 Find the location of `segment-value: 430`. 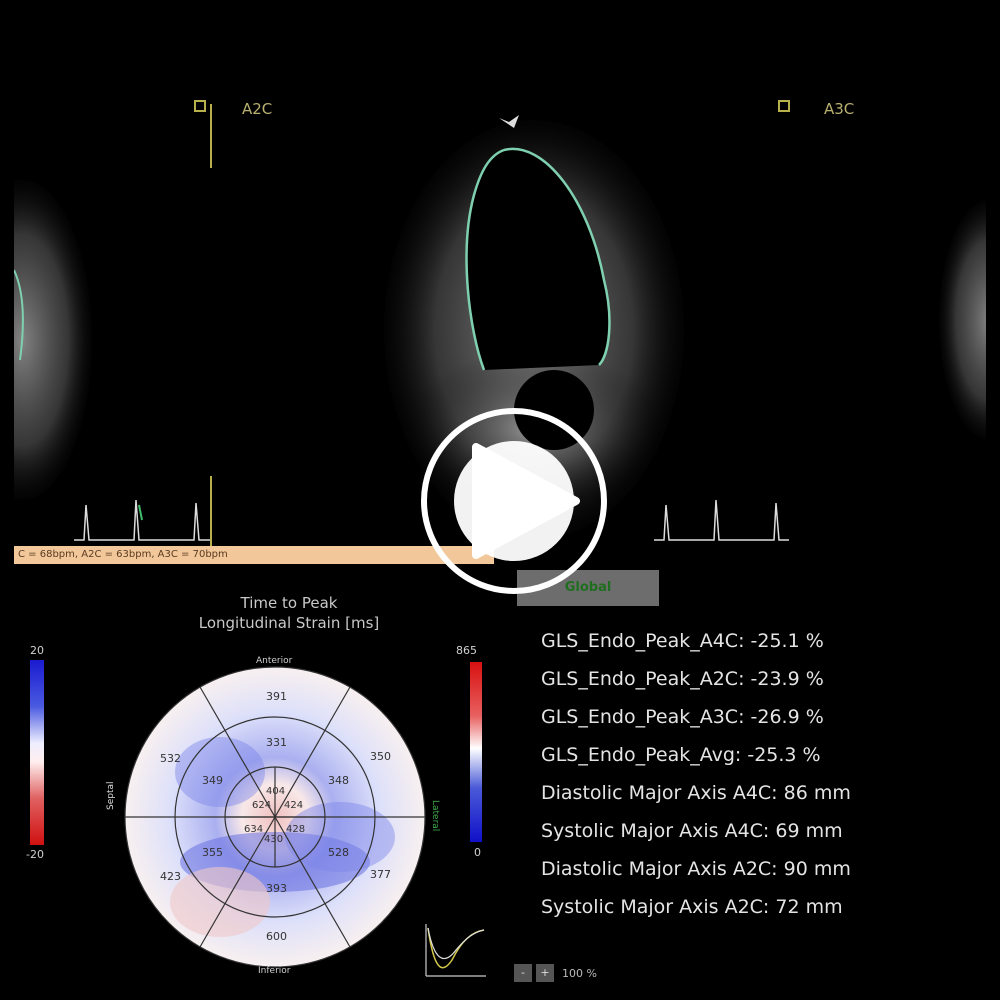

segment-value: 430 is located at coordinates (274, 839).